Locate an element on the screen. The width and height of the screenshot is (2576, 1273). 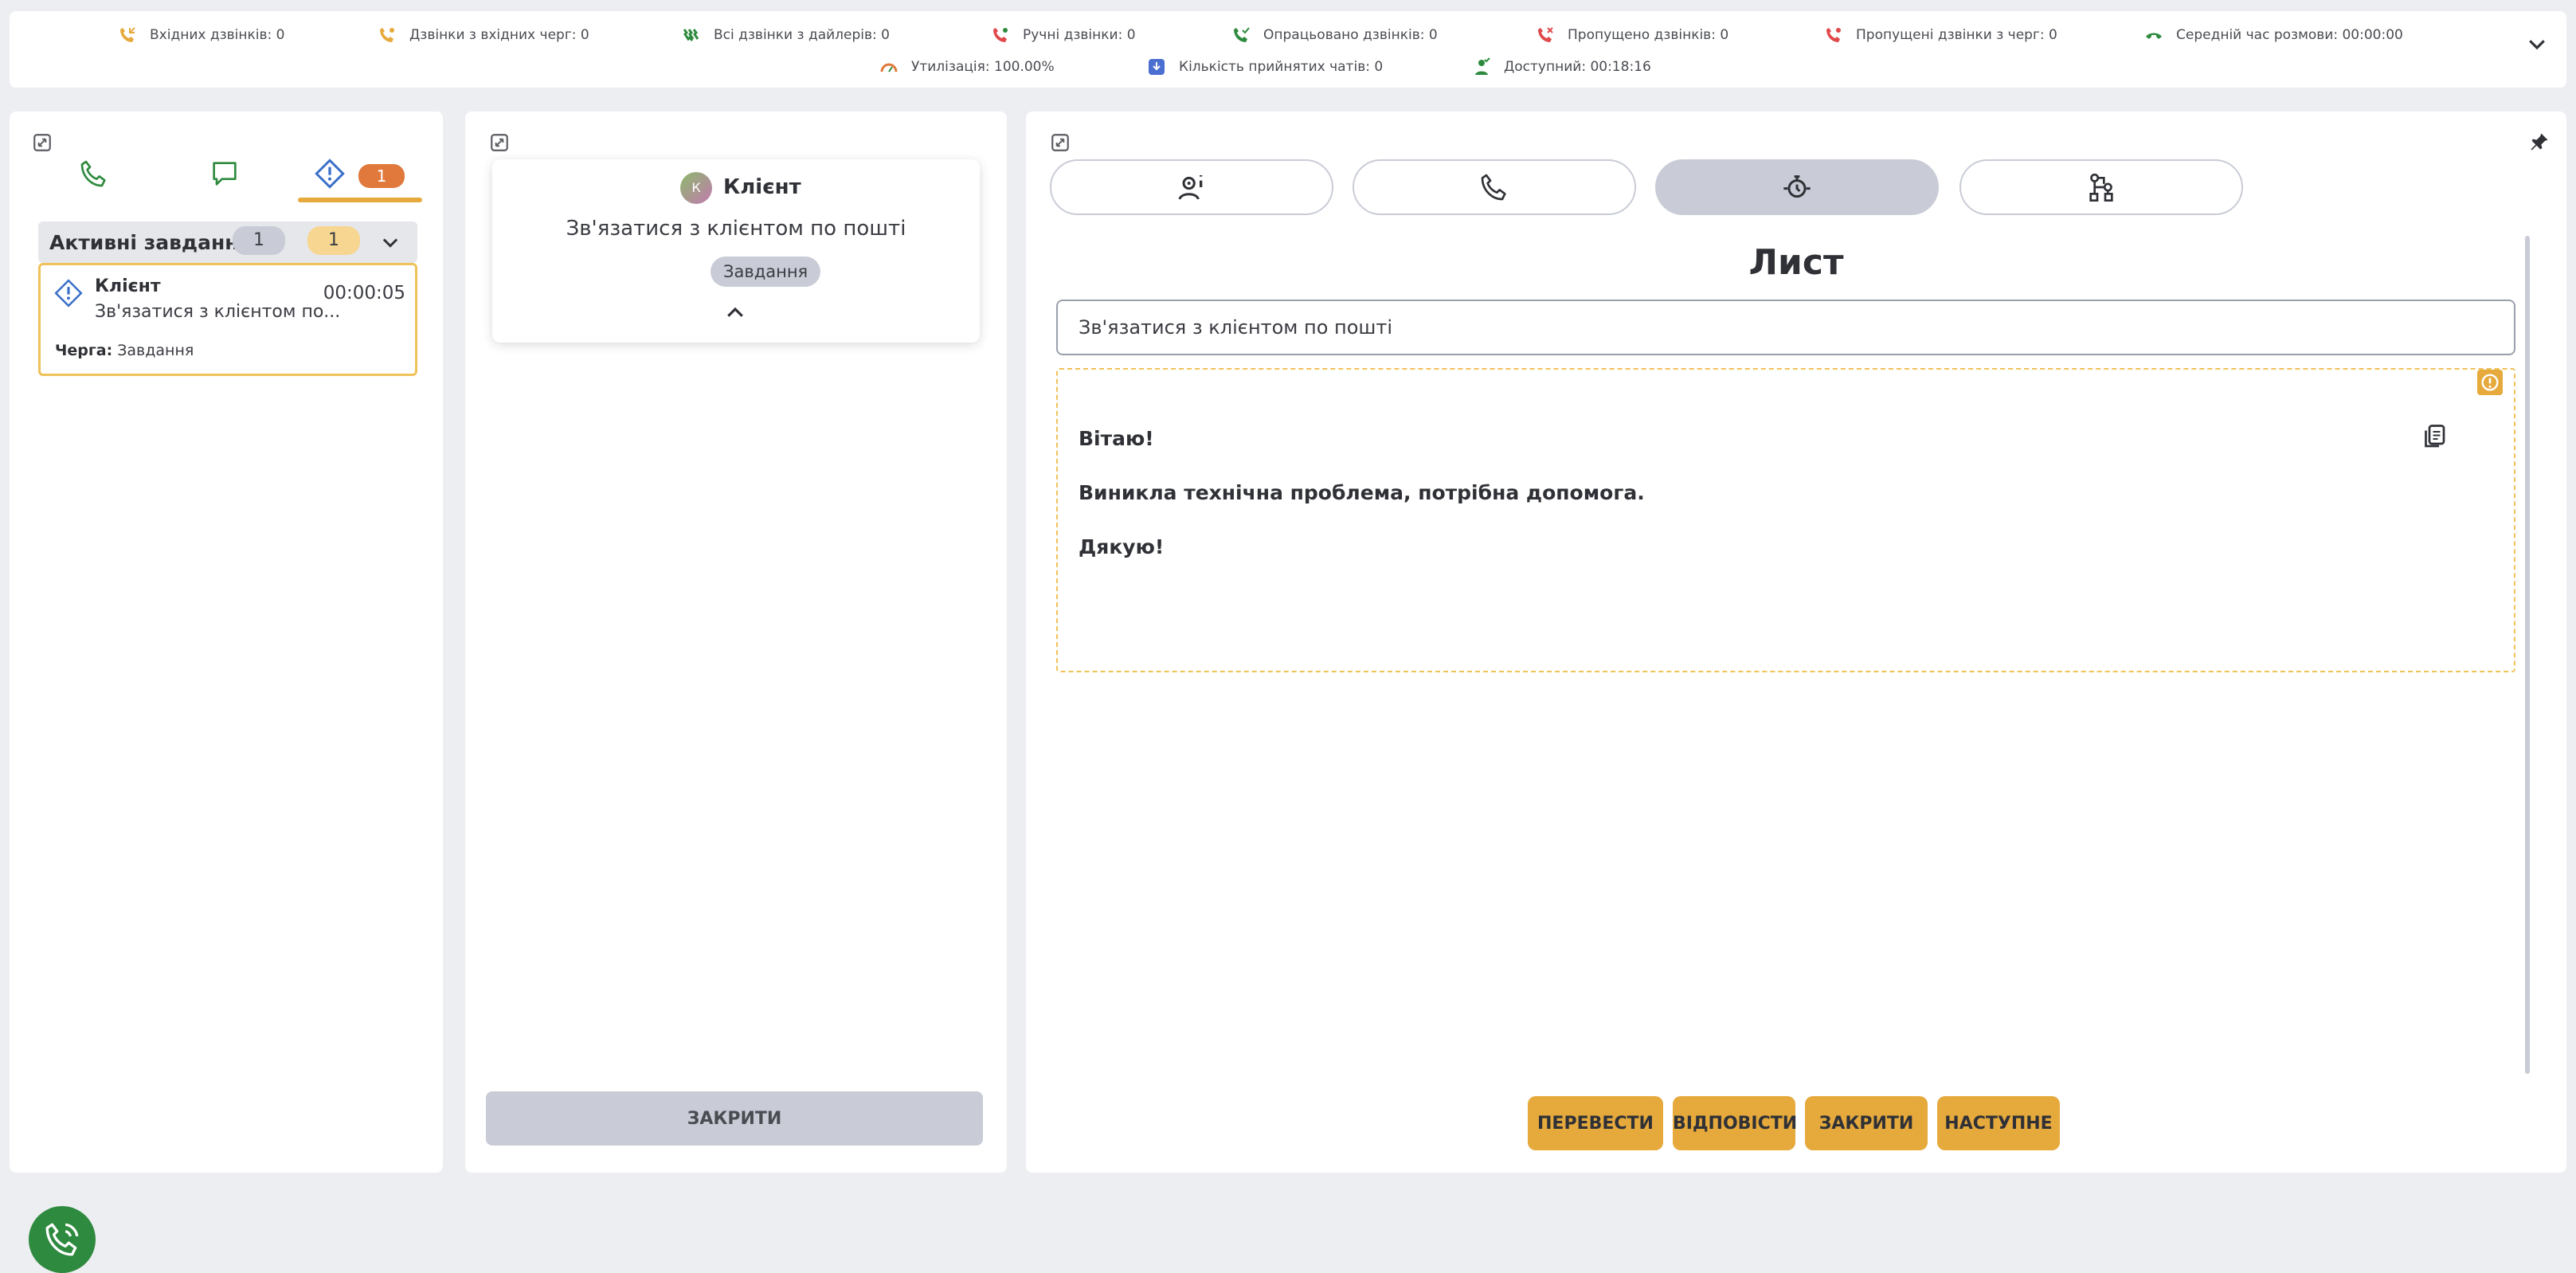
queue-call-icon is located at coordinates (387, 35).